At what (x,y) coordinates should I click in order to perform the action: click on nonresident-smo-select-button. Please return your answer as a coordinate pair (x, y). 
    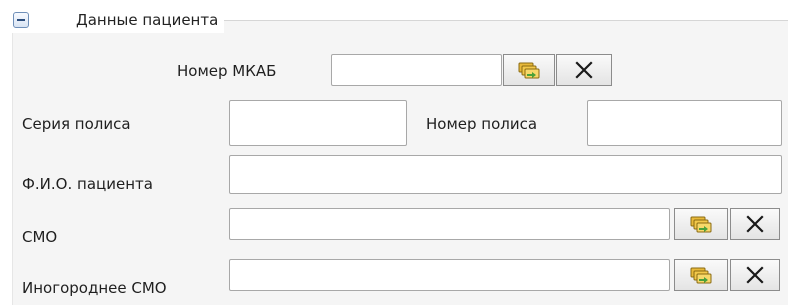
    Looking at the image, I should click on (701, 275).